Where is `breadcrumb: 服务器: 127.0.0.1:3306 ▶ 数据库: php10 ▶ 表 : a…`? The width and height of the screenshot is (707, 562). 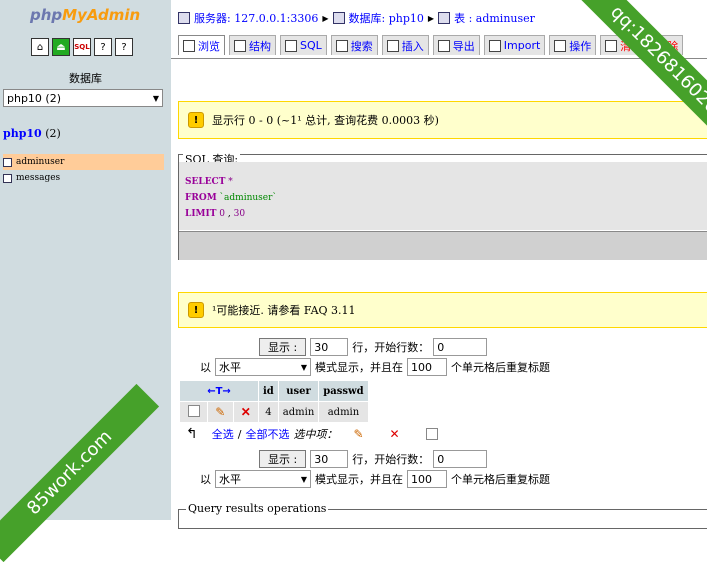 breadcrumb: 服务器: 127.0.0.1:3306 ▶ 数据库: php10 ▶ 表 : a… is located at coordinates (356, 18).